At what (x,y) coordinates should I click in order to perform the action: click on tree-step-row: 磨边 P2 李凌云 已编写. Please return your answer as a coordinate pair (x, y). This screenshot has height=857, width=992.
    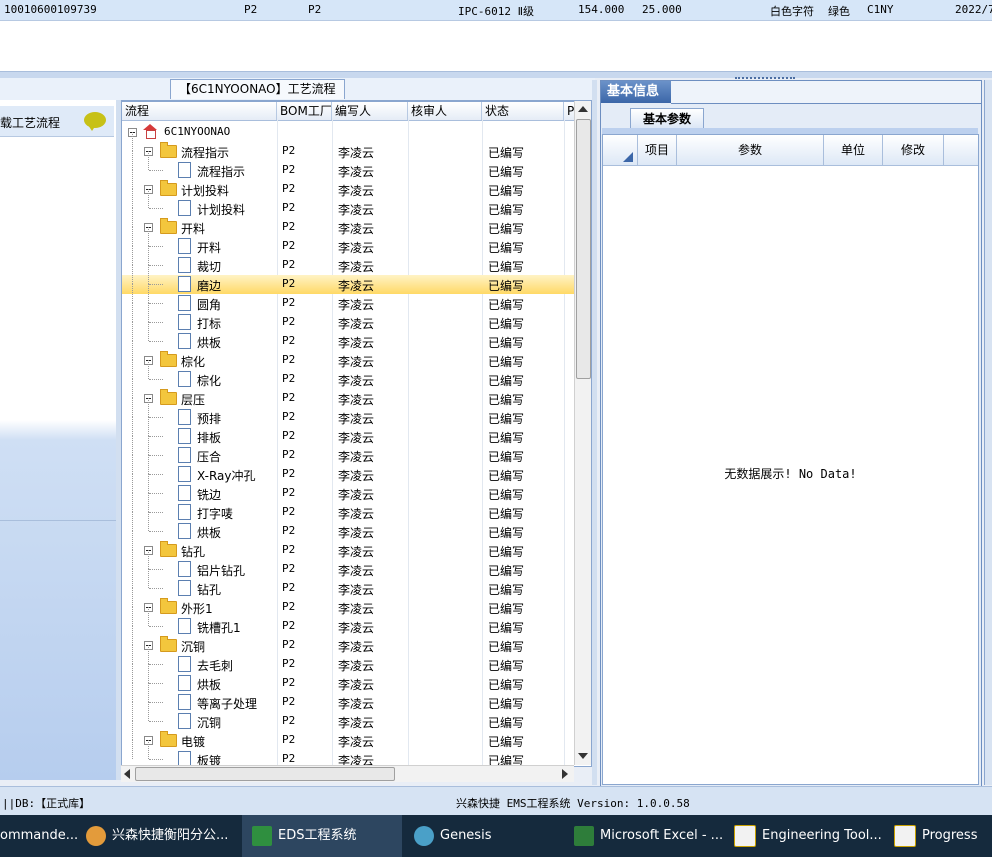
    Looking at the image, I should click on (348, 279).